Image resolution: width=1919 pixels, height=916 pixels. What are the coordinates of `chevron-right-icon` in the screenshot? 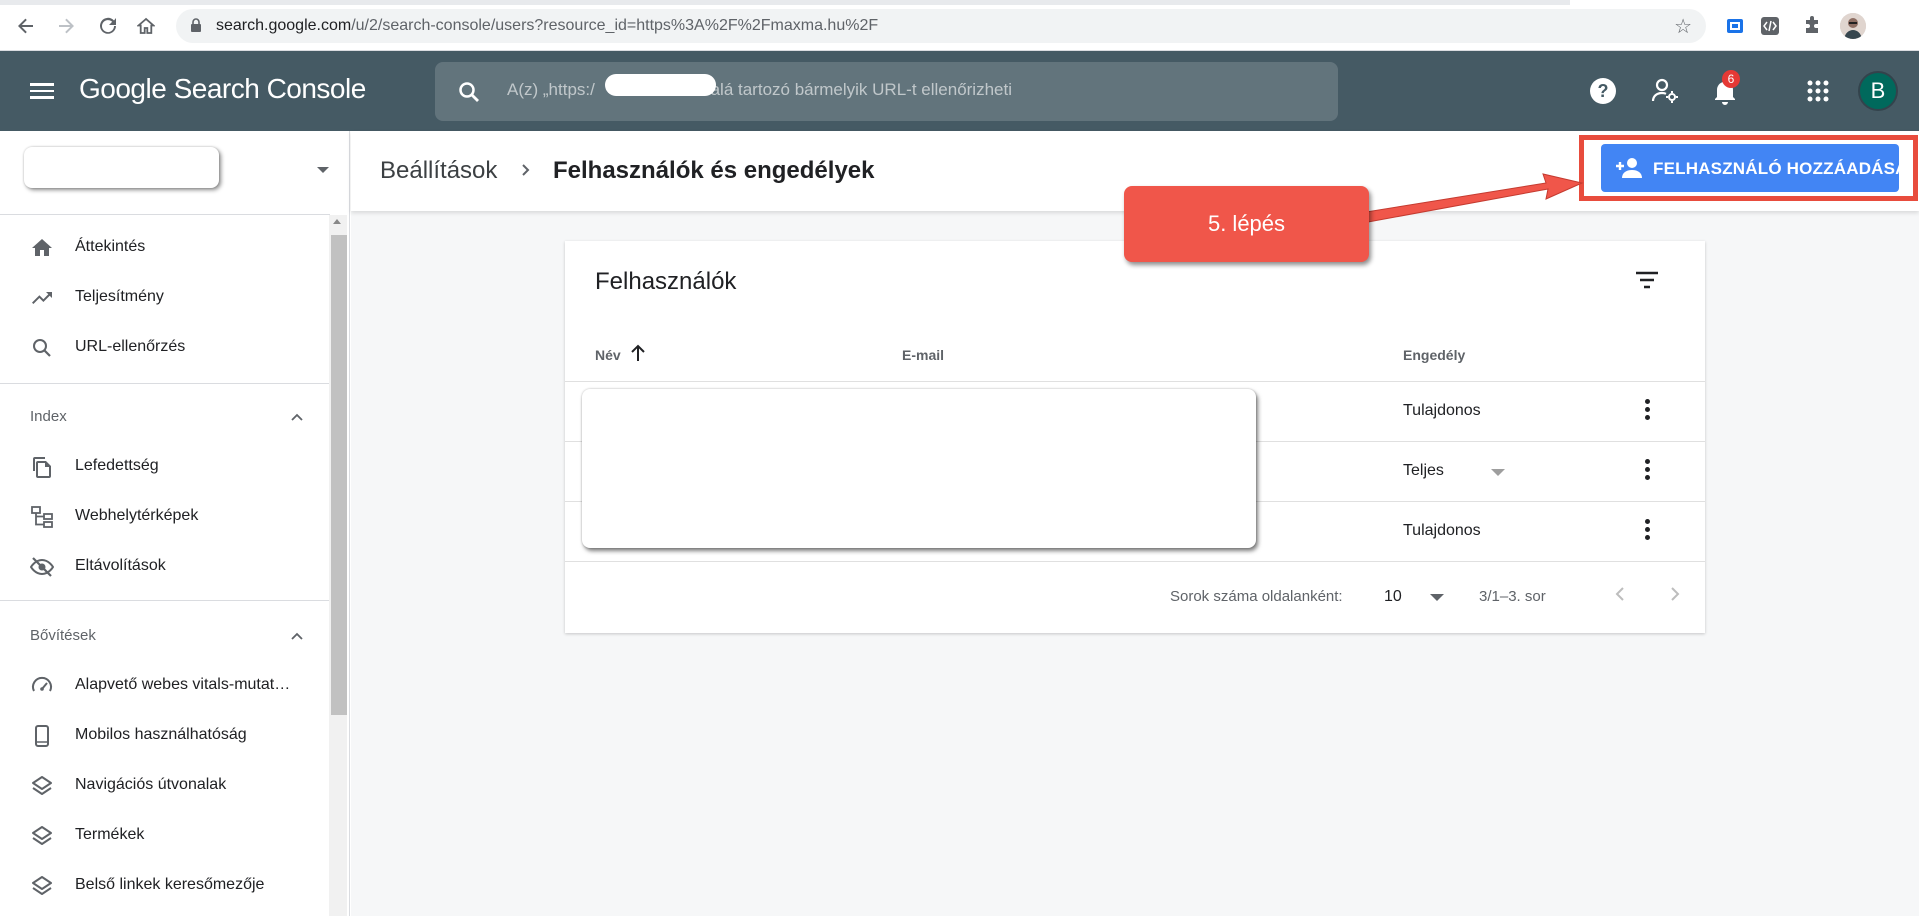 It's located at (1675, 594).